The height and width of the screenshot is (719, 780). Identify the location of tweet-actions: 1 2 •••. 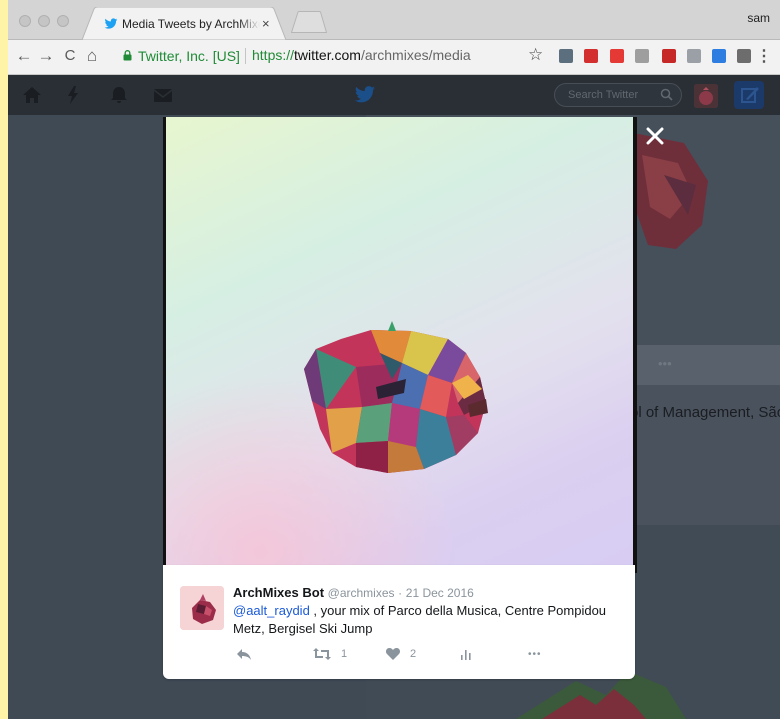
(423, 654).